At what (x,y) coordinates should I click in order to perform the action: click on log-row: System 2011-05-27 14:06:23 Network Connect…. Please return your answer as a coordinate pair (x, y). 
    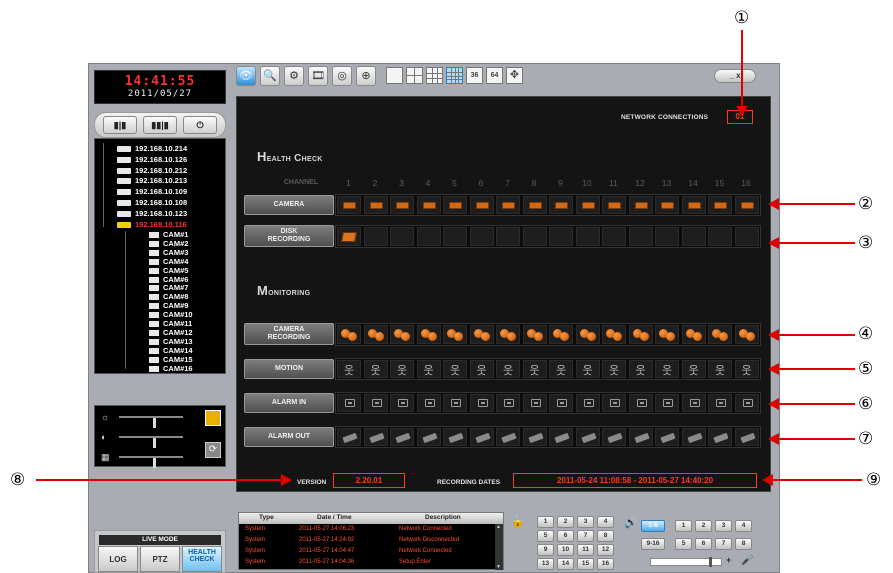
    Looking at the image, I should click on (367, 530).